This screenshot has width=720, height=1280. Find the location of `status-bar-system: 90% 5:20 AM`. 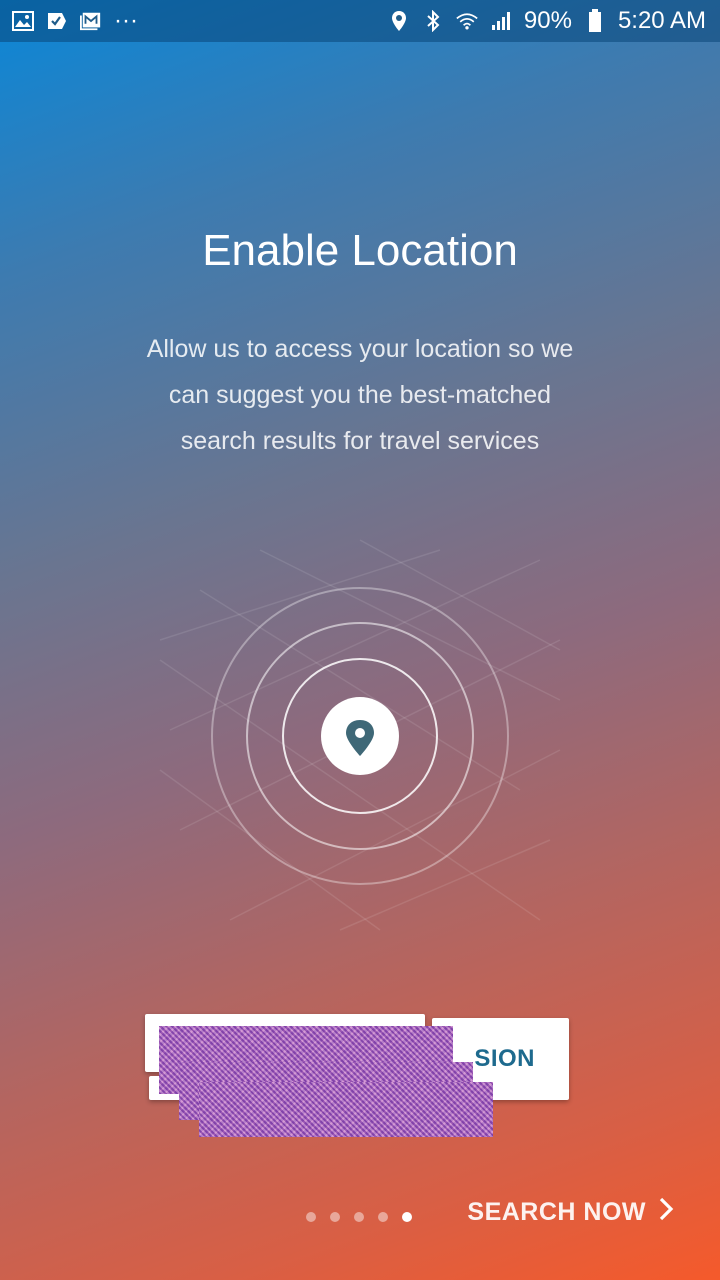

status-bar-system: 90% 5:20 AM is located at coordinates (547, 21).